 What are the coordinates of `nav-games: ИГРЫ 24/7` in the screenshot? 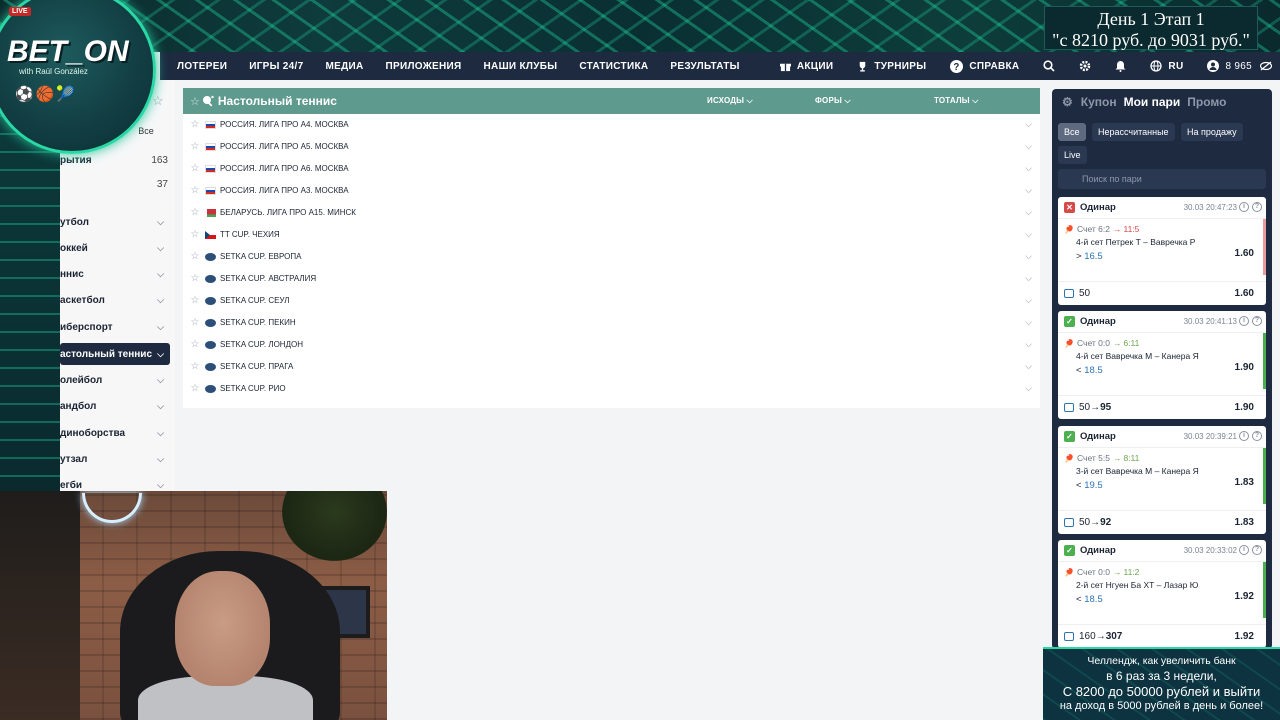 It's located at (276, 66).